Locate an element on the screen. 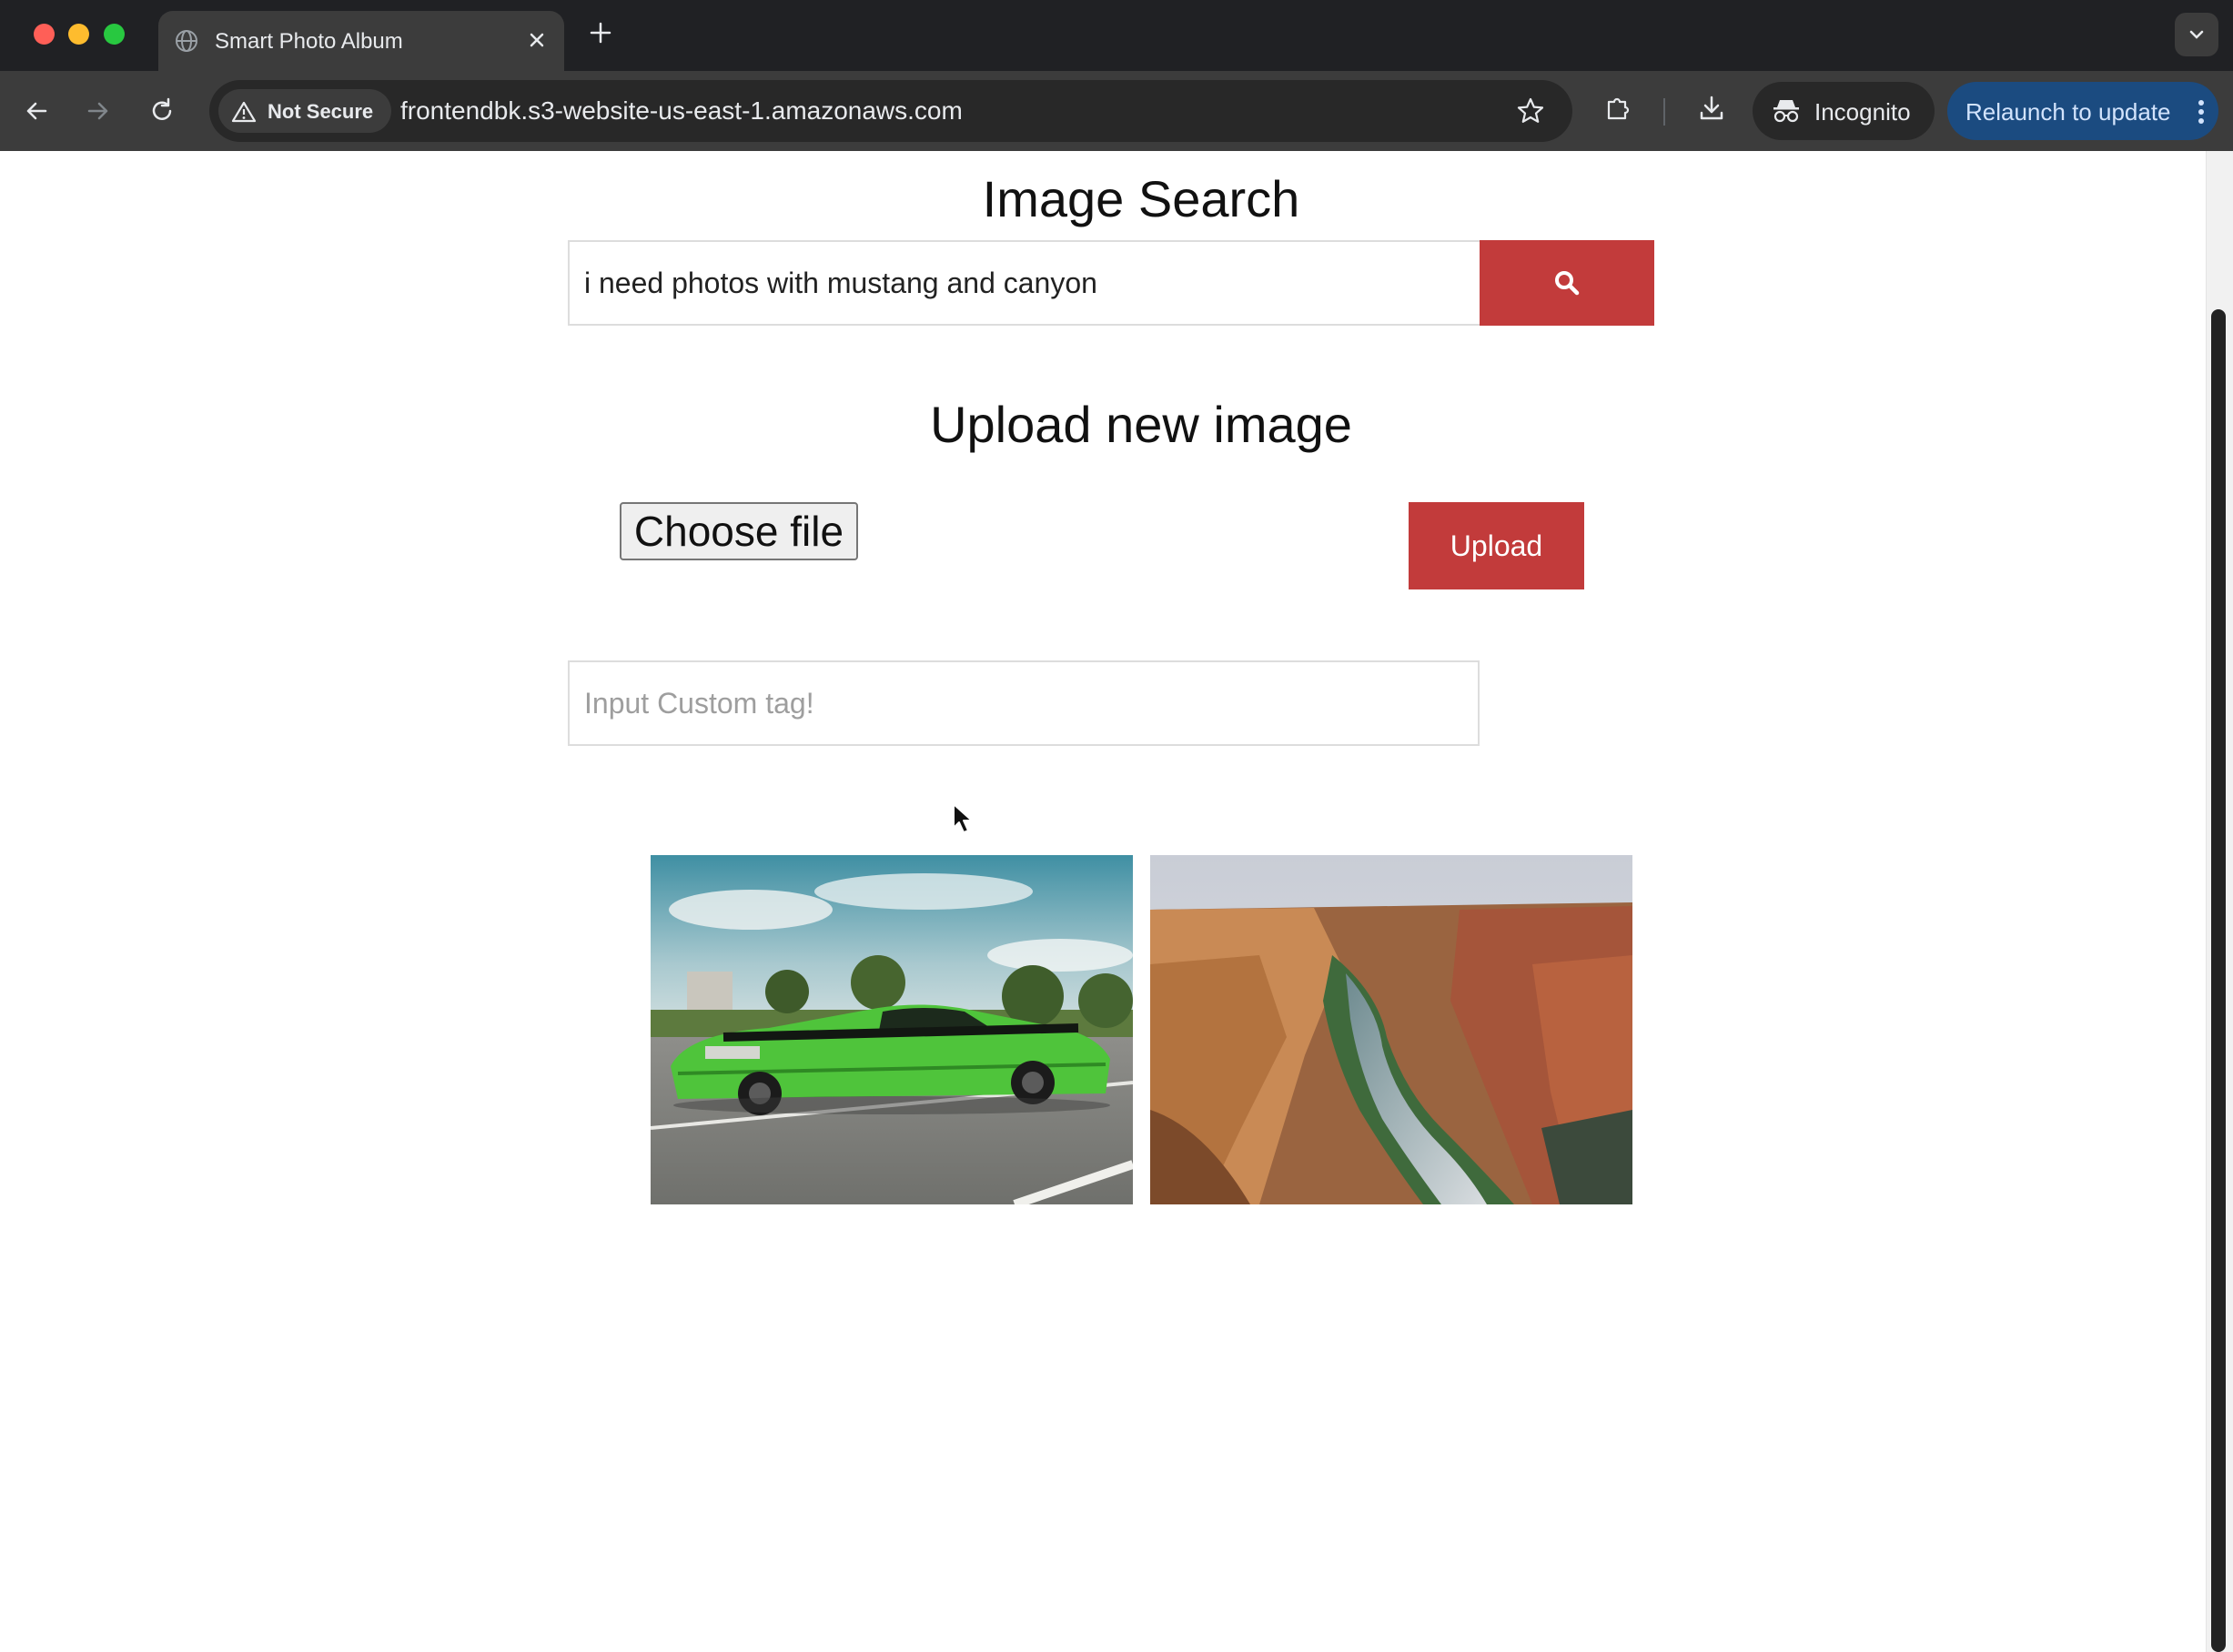 This screenshot has height=1652, width=2233. incognito-label: Incognito is located at coordinates (1862, 112).